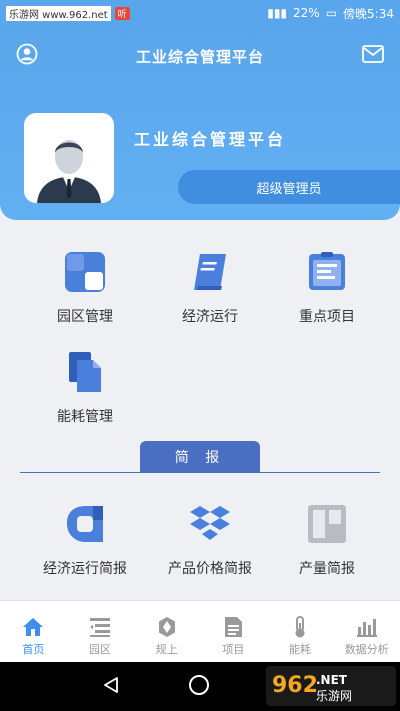  Describe the element at coordinates (210, 569) in the screenshot. I see `briefing-label: 产品价格简报` at that location.